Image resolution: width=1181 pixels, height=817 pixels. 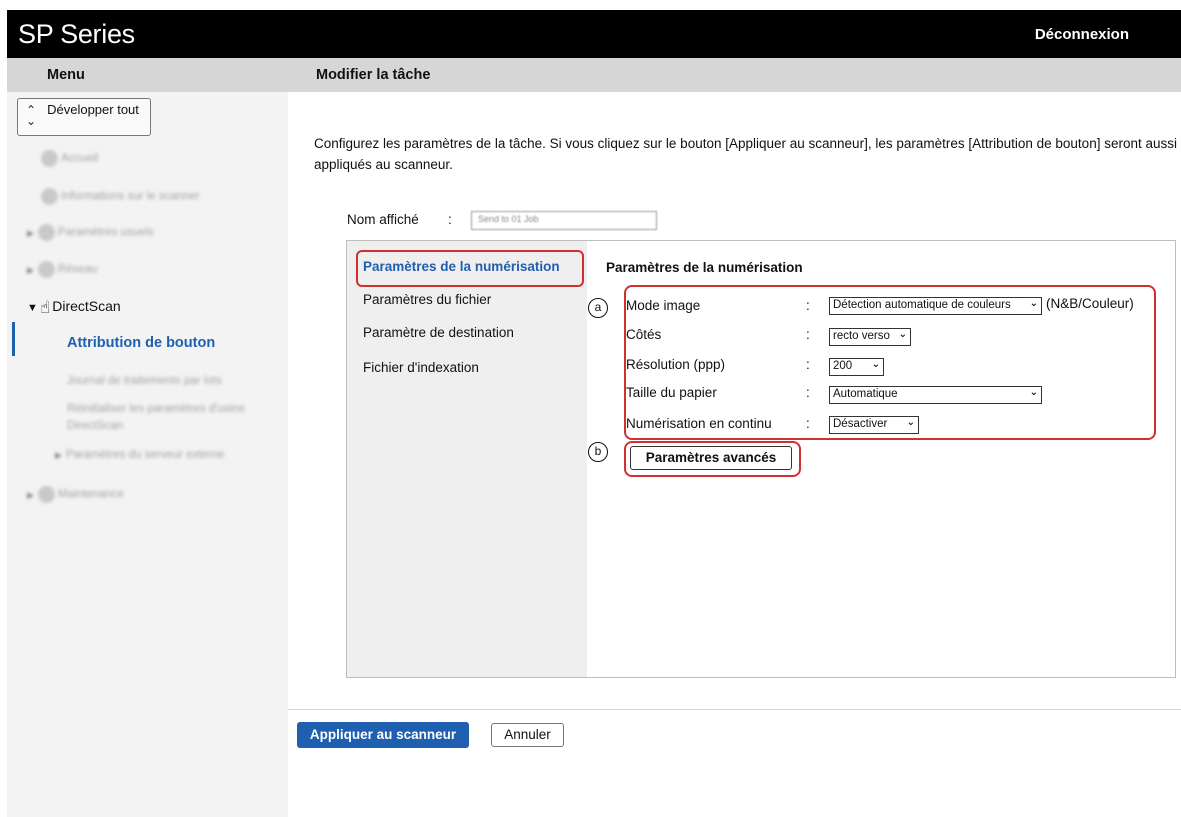 I want to click on collapse-arrow-icon: ▼, so click(x=32, y=308).